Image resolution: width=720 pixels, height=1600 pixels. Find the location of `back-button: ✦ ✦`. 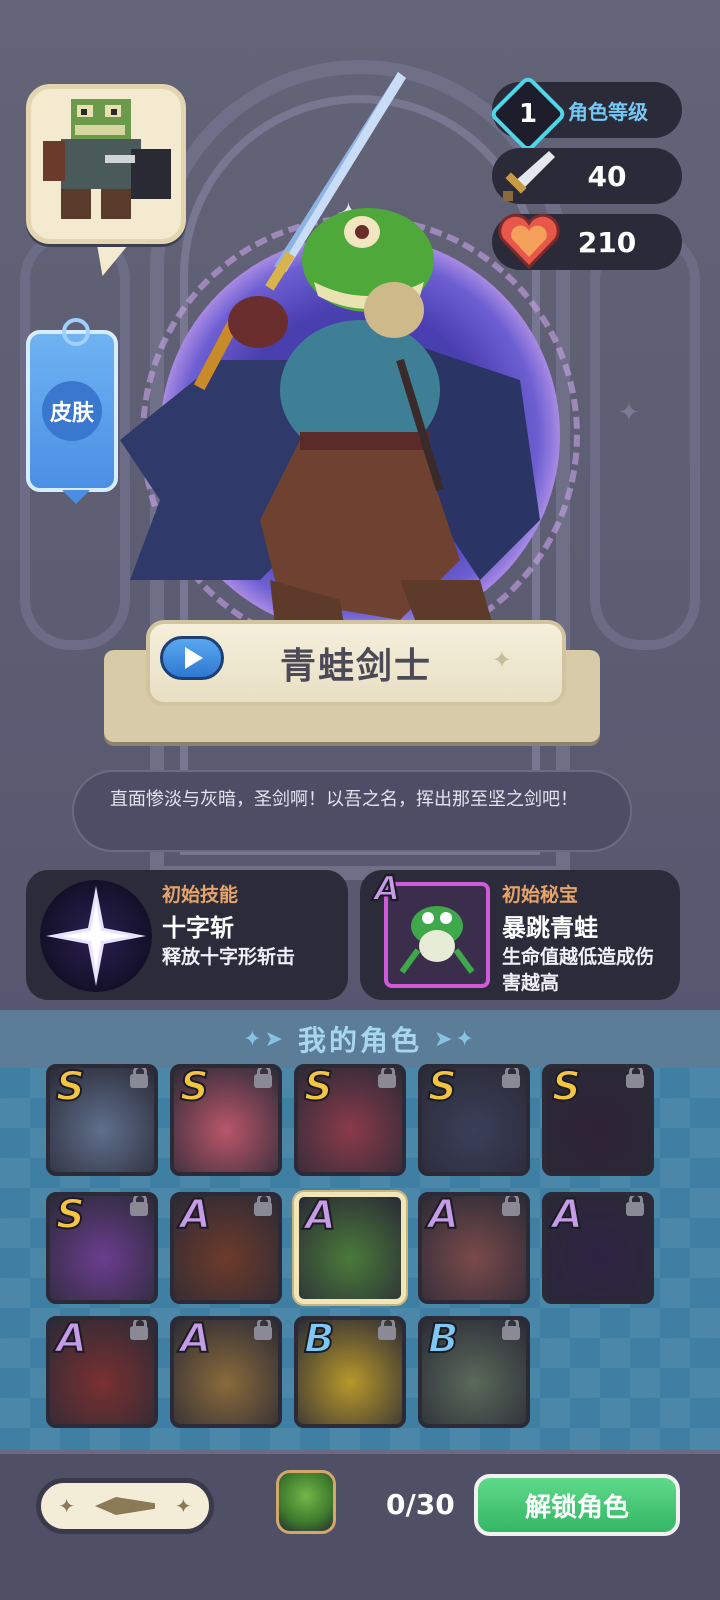

back-button: ✦ ✦ is located at coordinates (125, 1506).